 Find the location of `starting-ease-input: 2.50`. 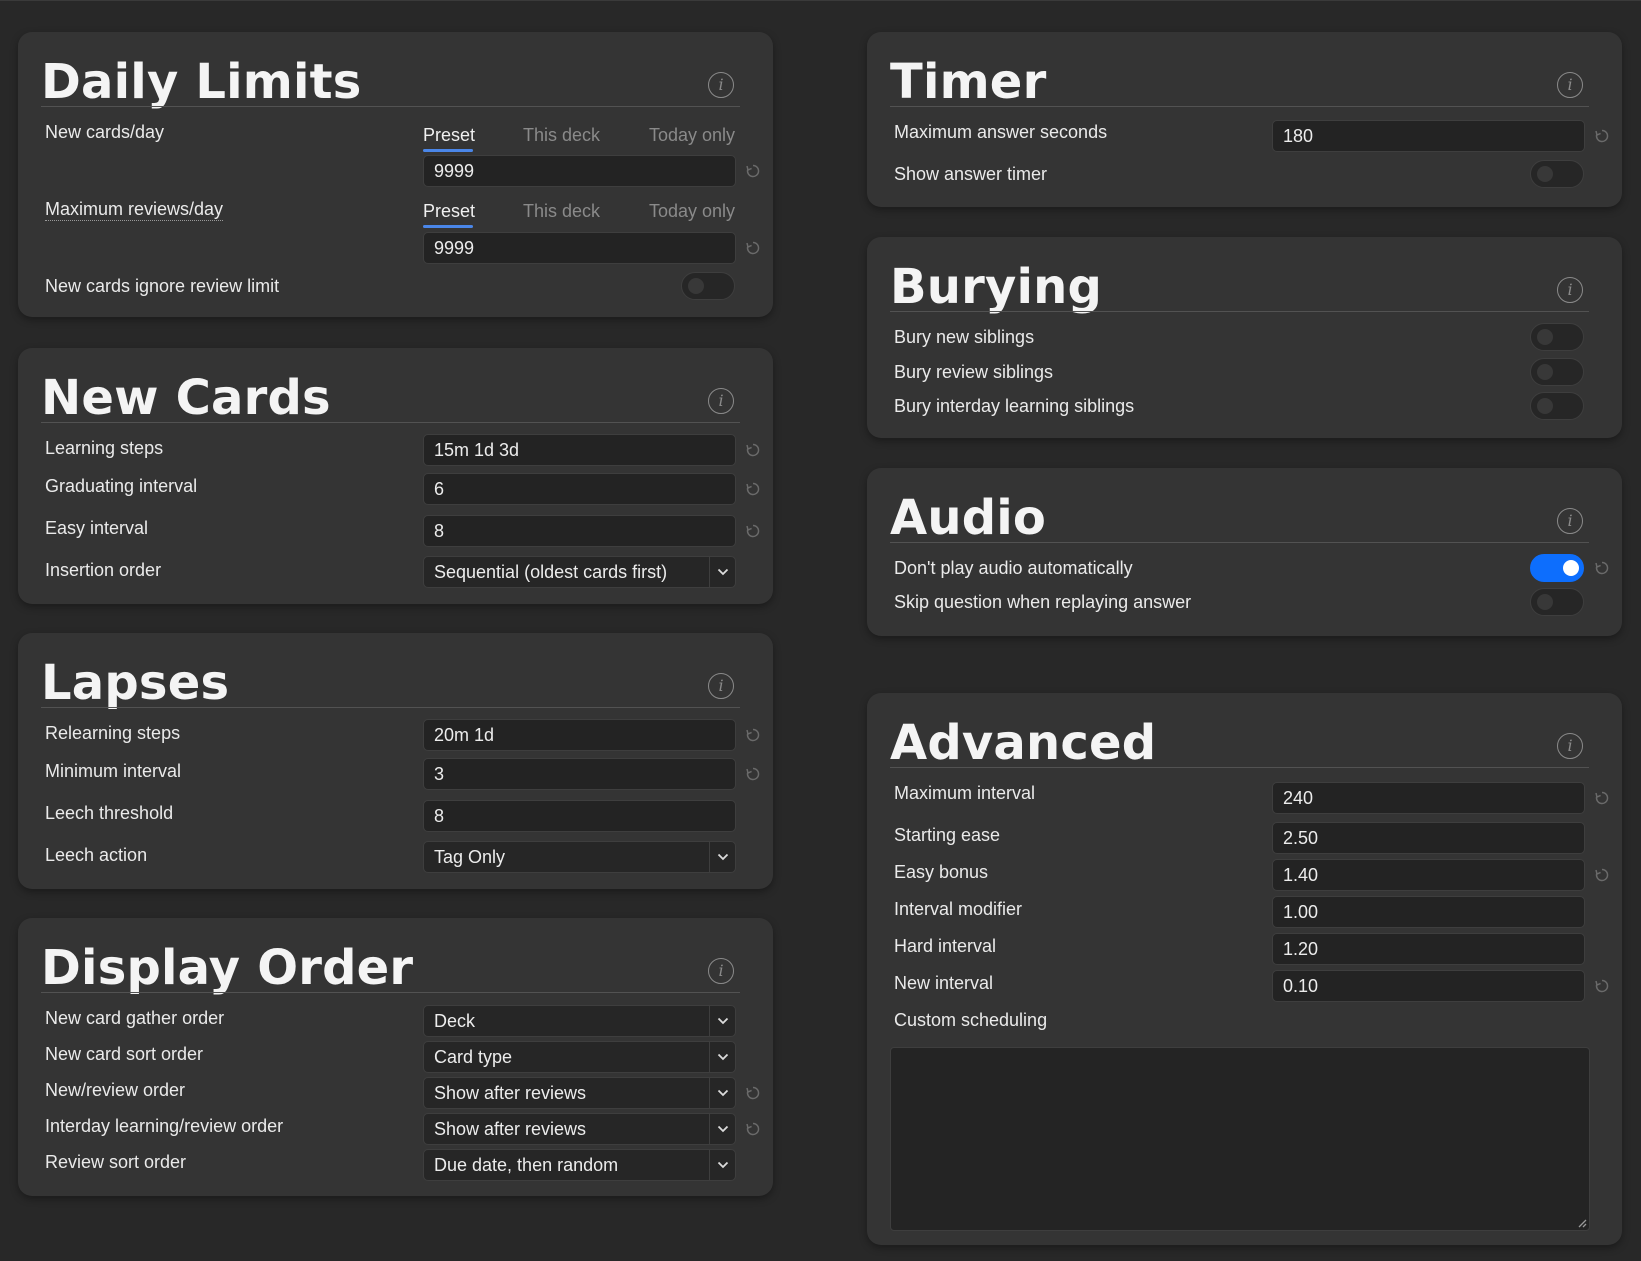

starting-ease-input: 2.50 is located at coordinates (1428, 838).